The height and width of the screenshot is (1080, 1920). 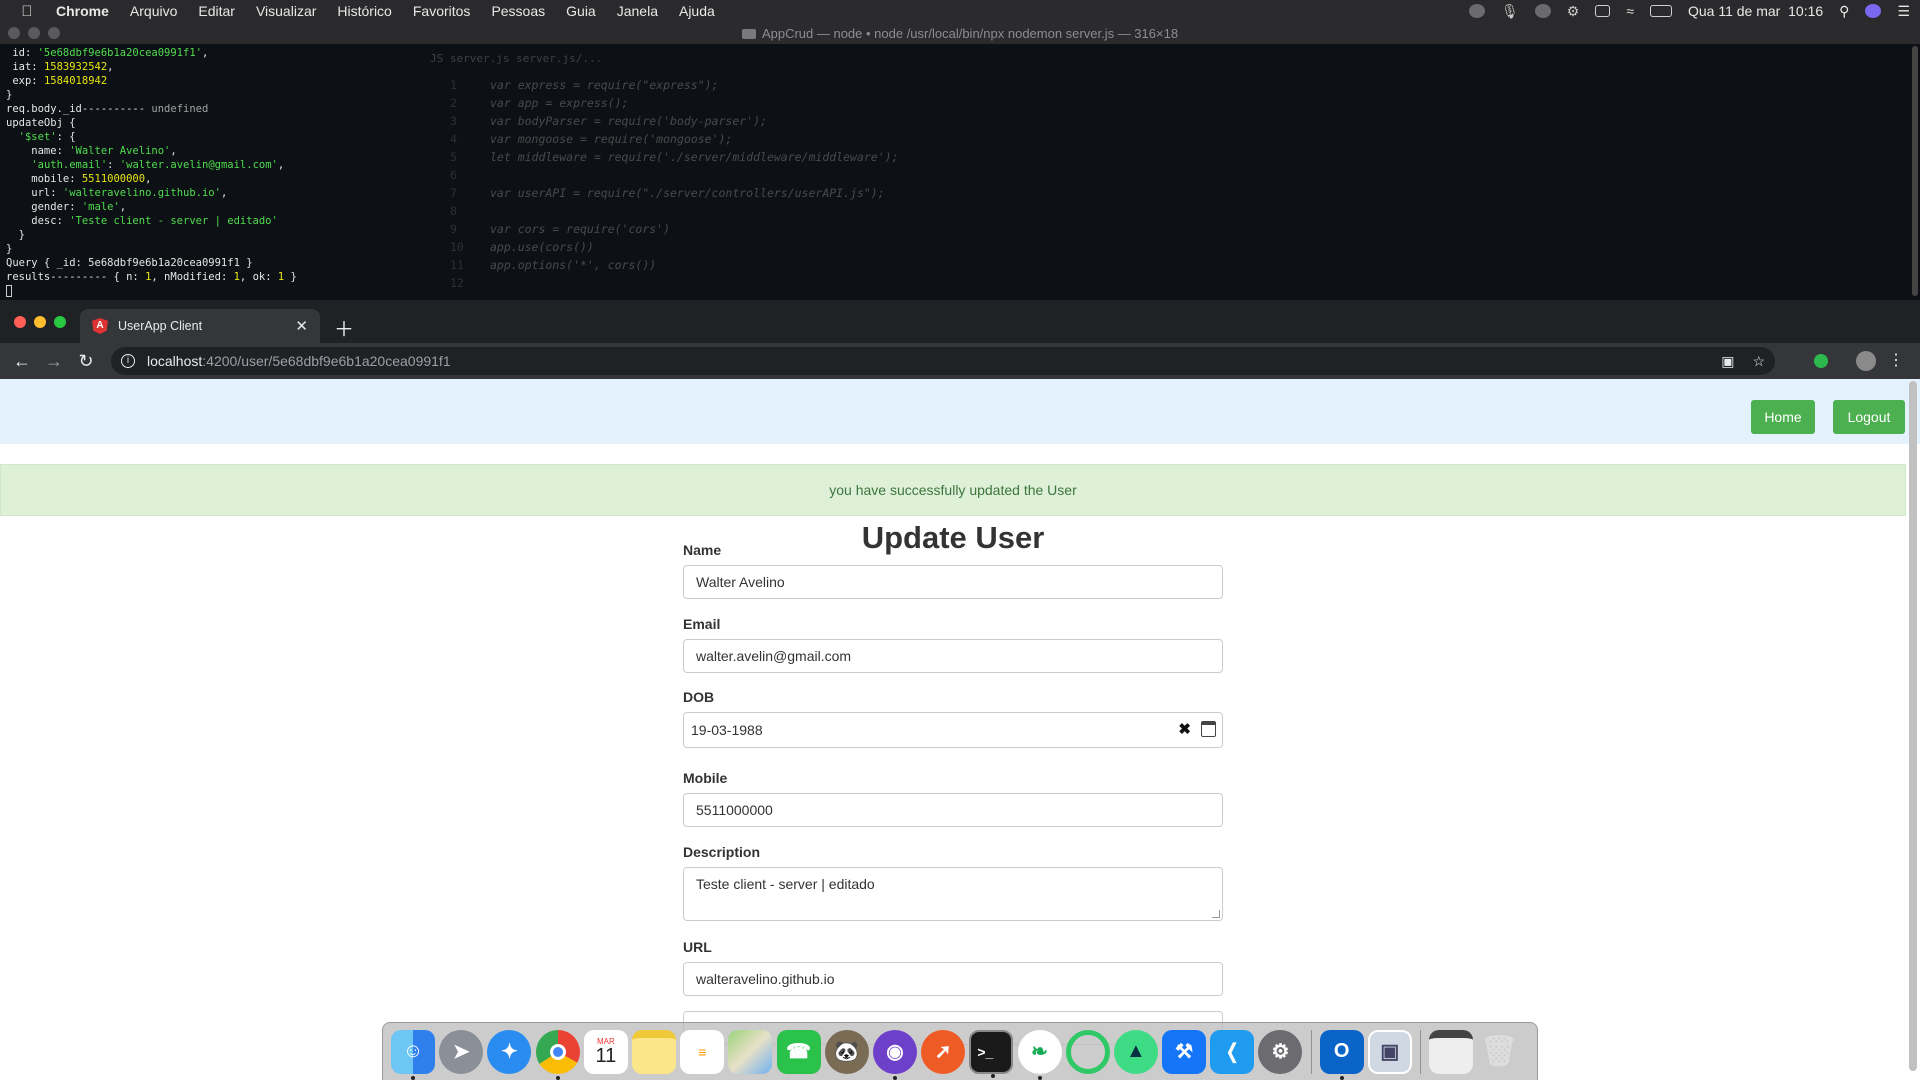 I want to click on wifi-icon: ≈, so click(x=1630, y=11).